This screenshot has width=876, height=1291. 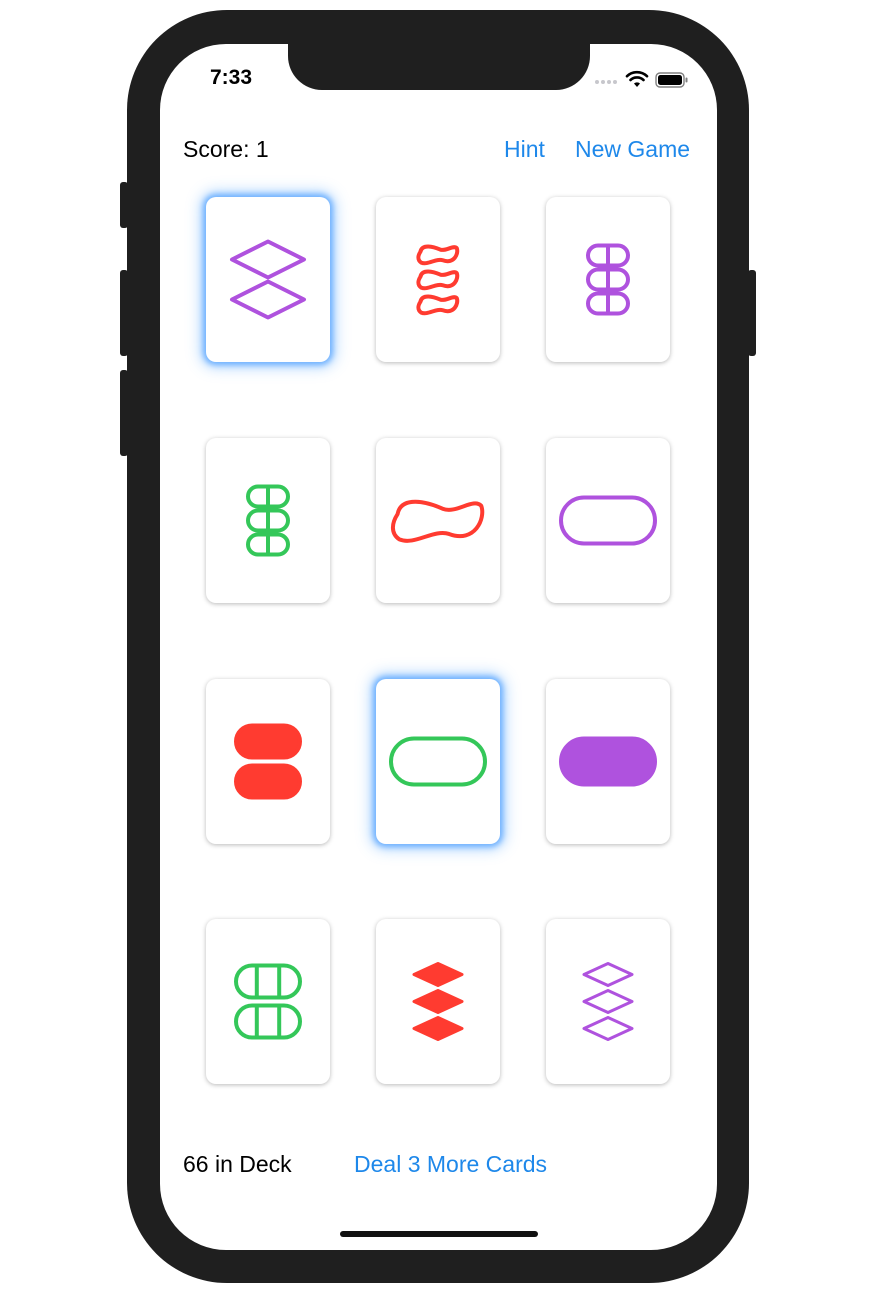 What do you see at coordinates (237, 1164) in the screenshot?
I see `deck-count-label: 66 in Deck` at bounding box center [237, 1164].